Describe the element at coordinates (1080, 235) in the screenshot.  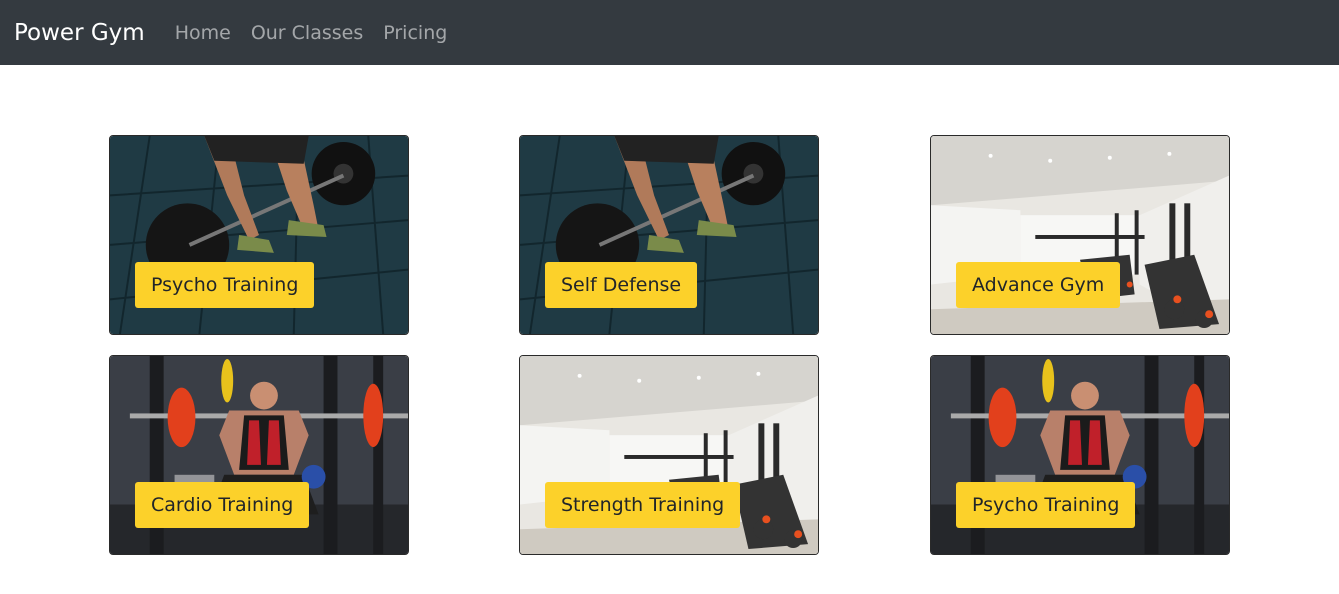
I see `class-card: Advance Gym` at that location.